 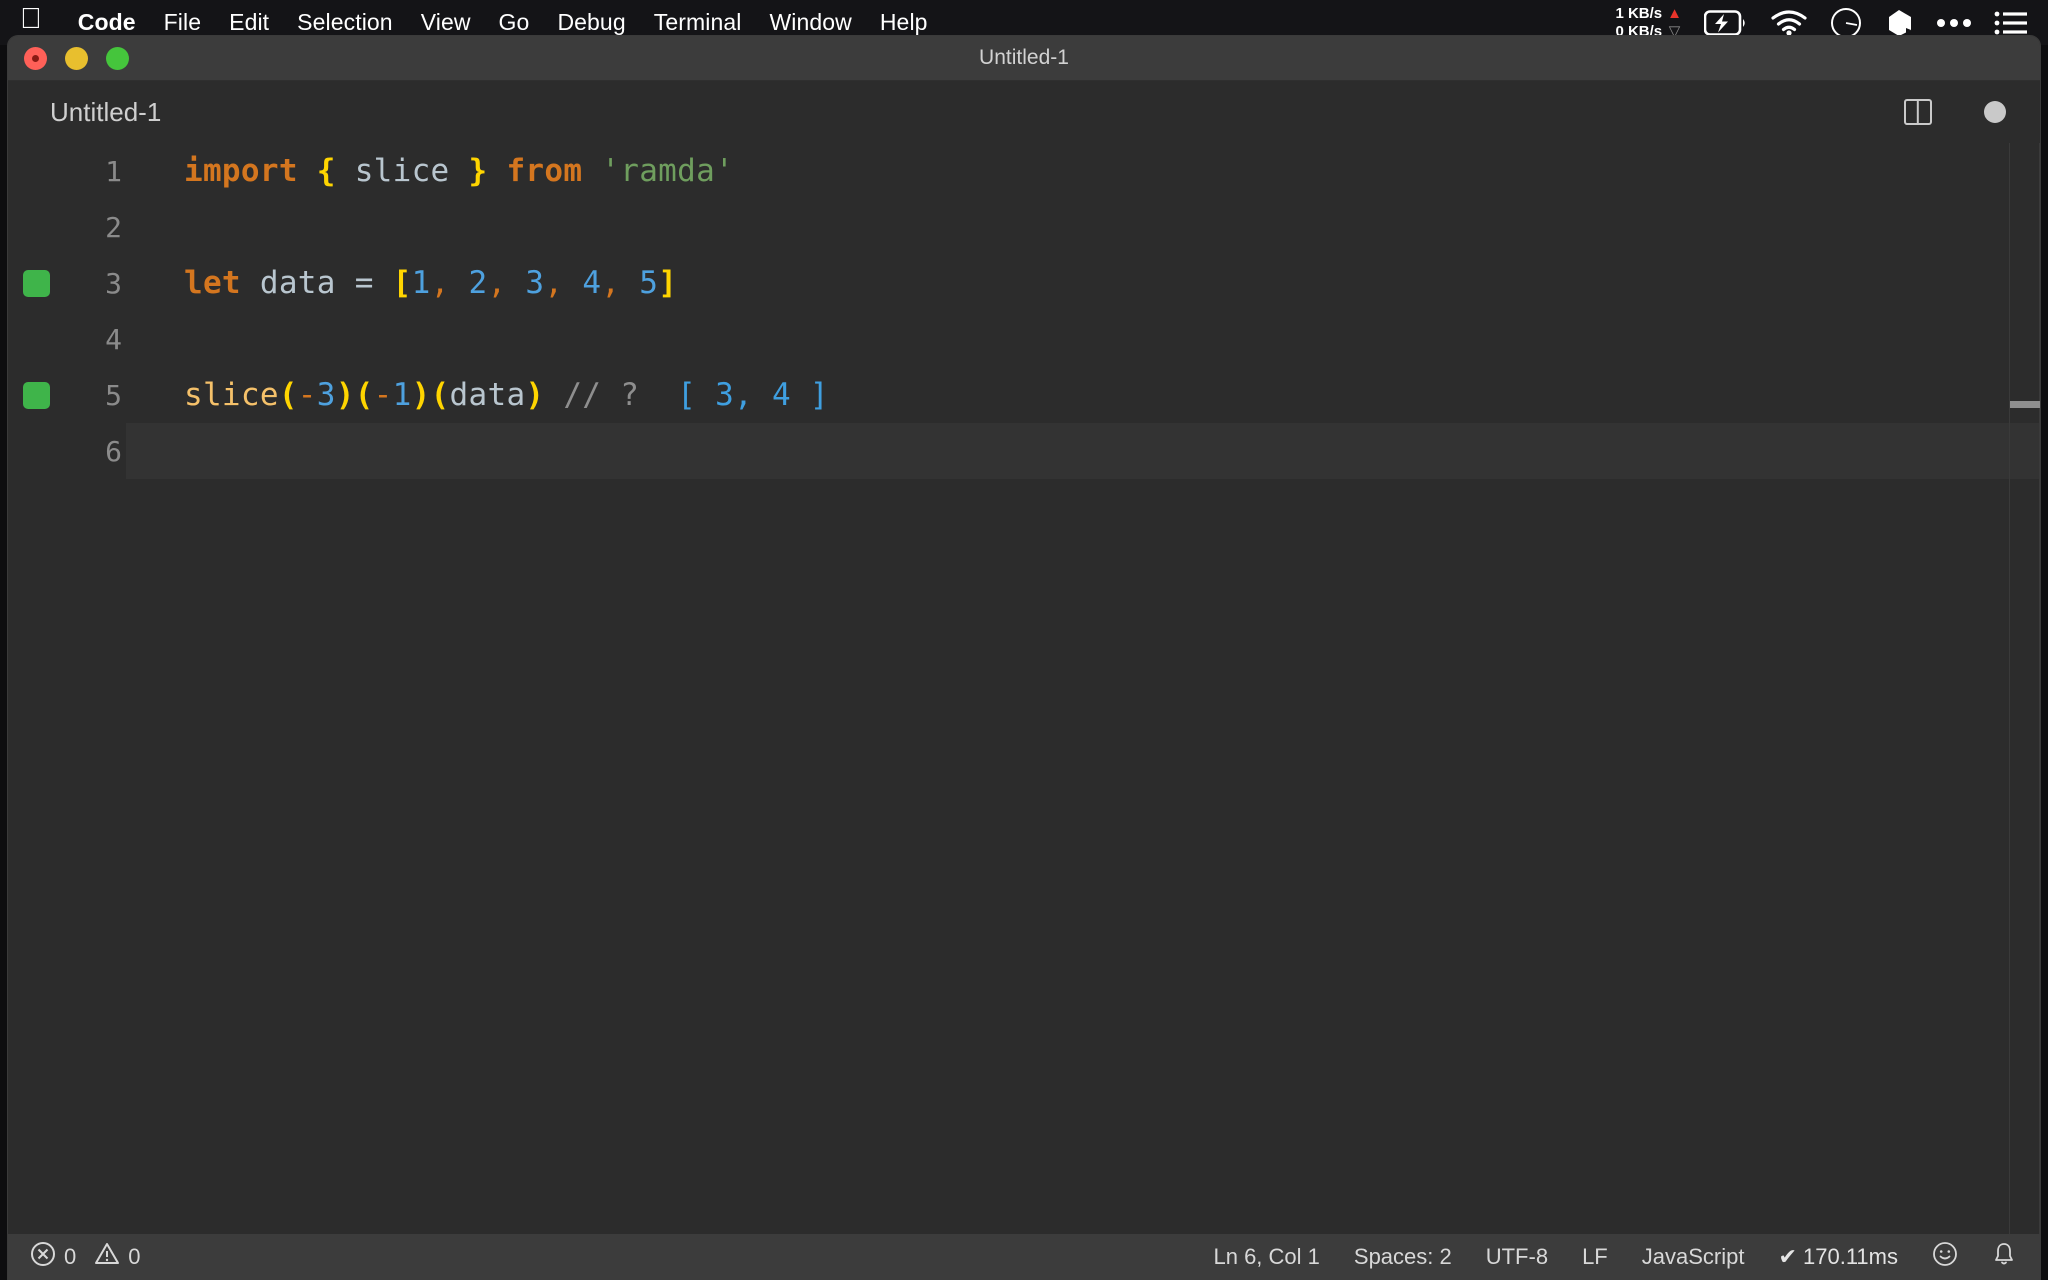 I want to click on scrollbar-thumb, so click(x=2025, y=404).